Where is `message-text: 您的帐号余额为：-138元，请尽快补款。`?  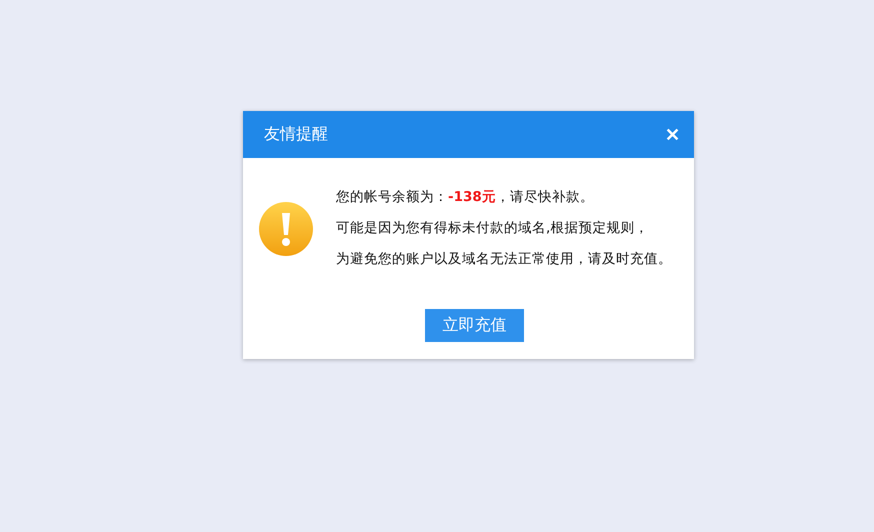 message-text: 您的帐号余额为：-138元，请尽快补款。 is located at coordinates (465, 197).